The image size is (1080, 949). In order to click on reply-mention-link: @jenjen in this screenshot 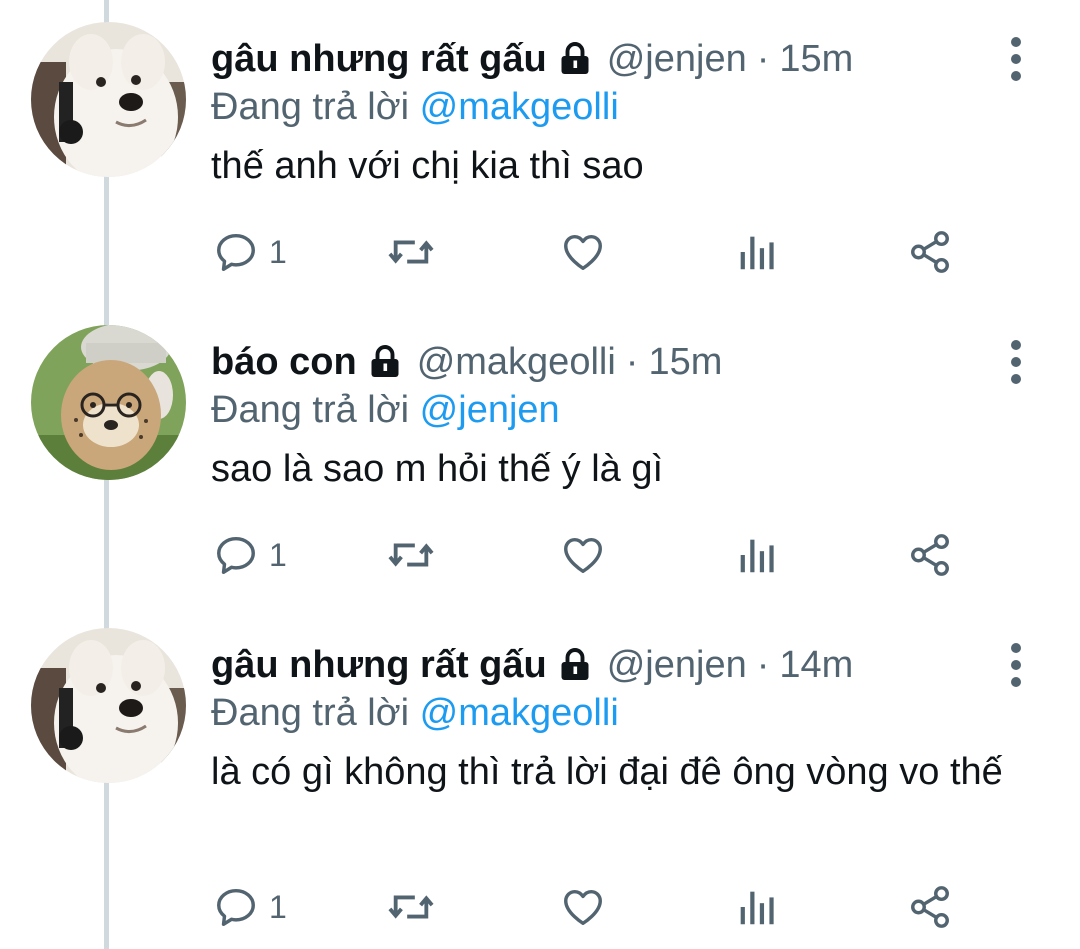, I will do `click(490, 410)`.